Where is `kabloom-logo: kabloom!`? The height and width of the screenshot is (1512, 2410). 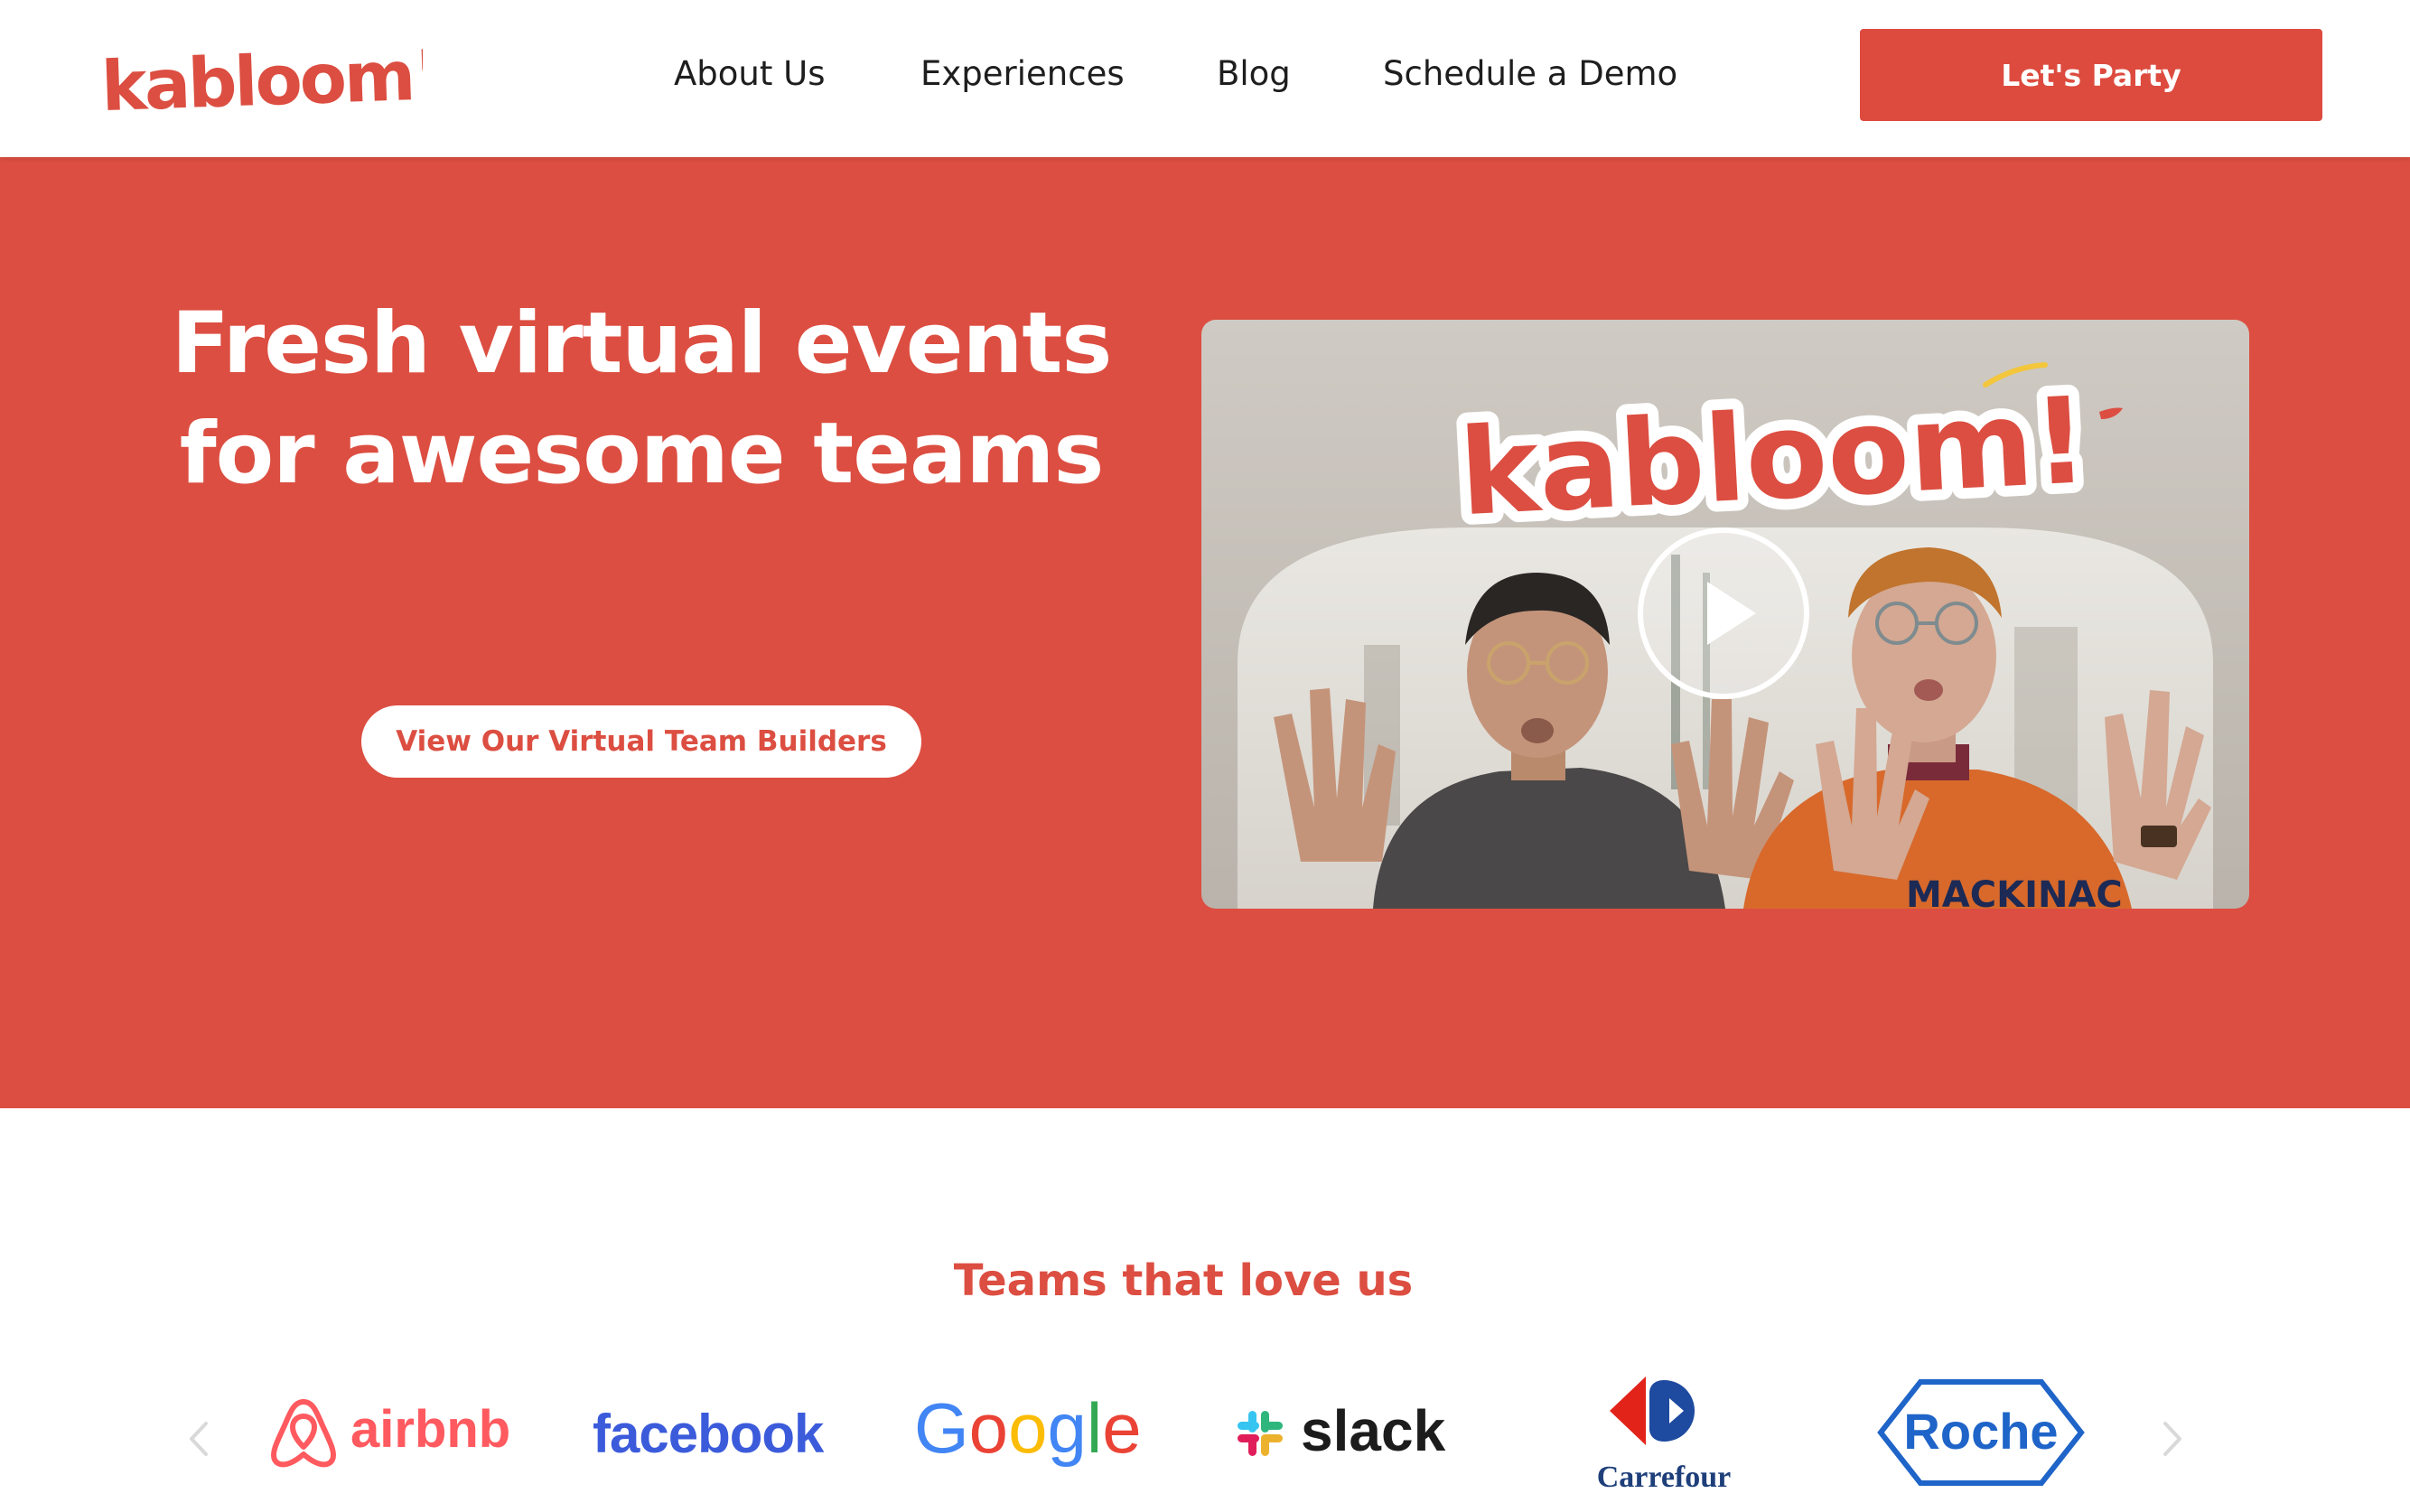
kabloom-logo: kabloom! is located at coordinates (271, 79).